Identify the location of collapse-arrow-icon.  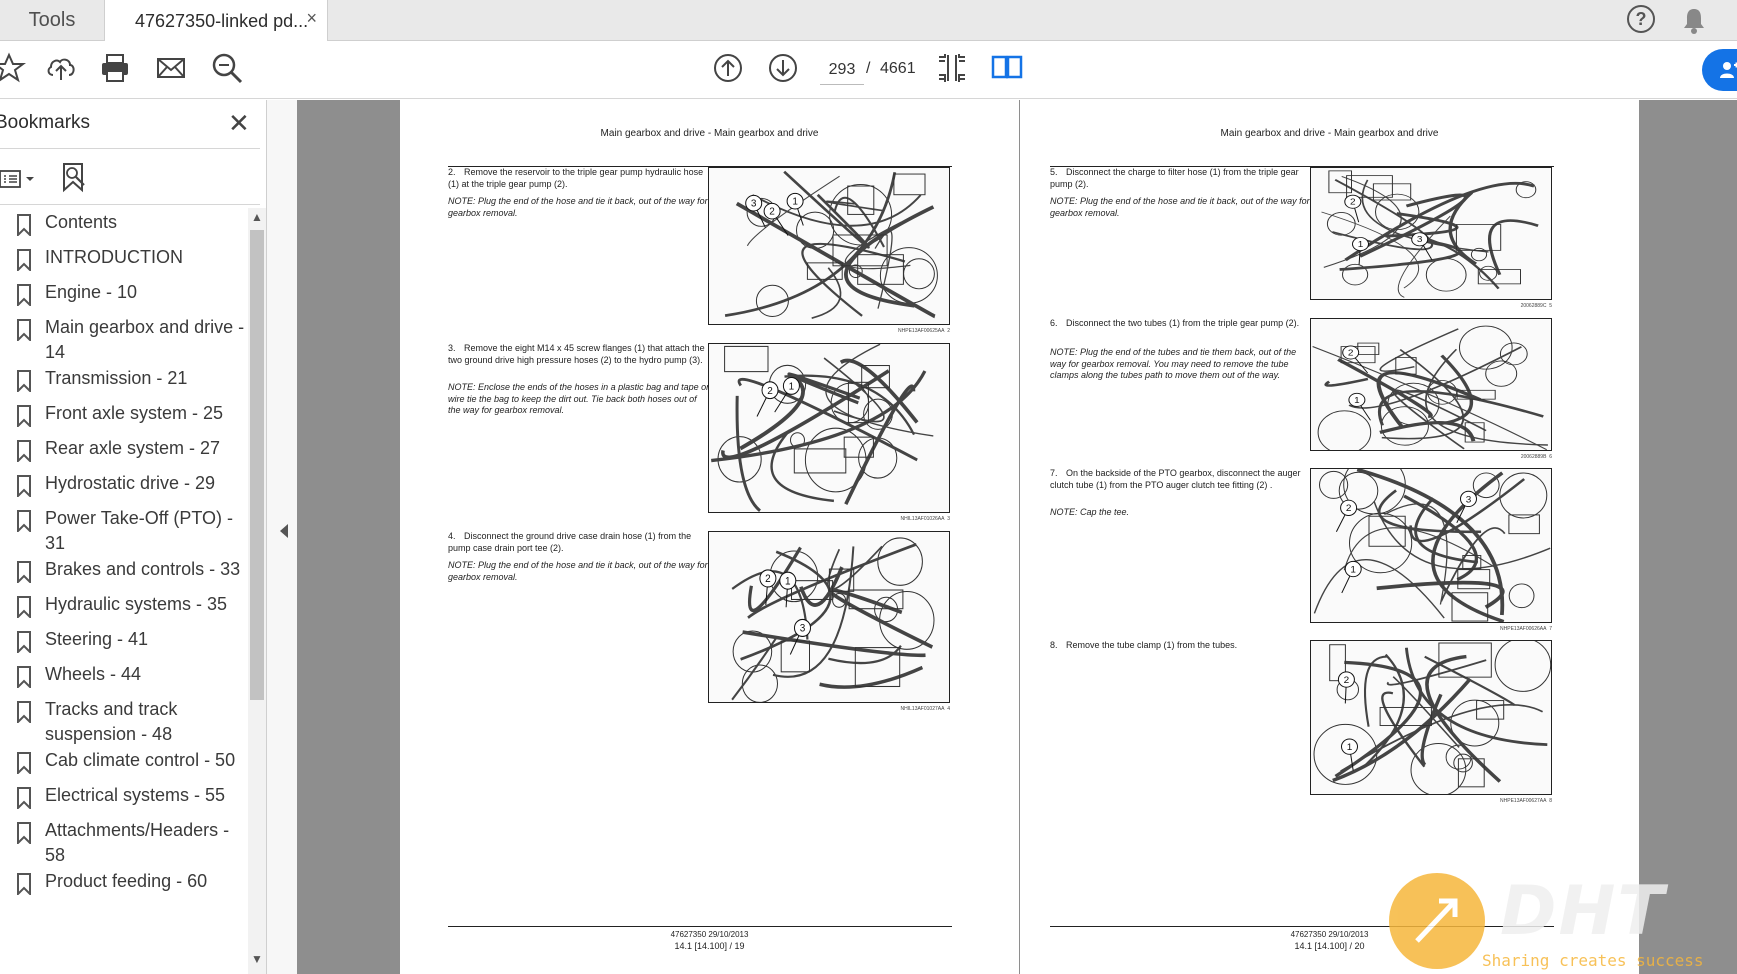
(284, 531).